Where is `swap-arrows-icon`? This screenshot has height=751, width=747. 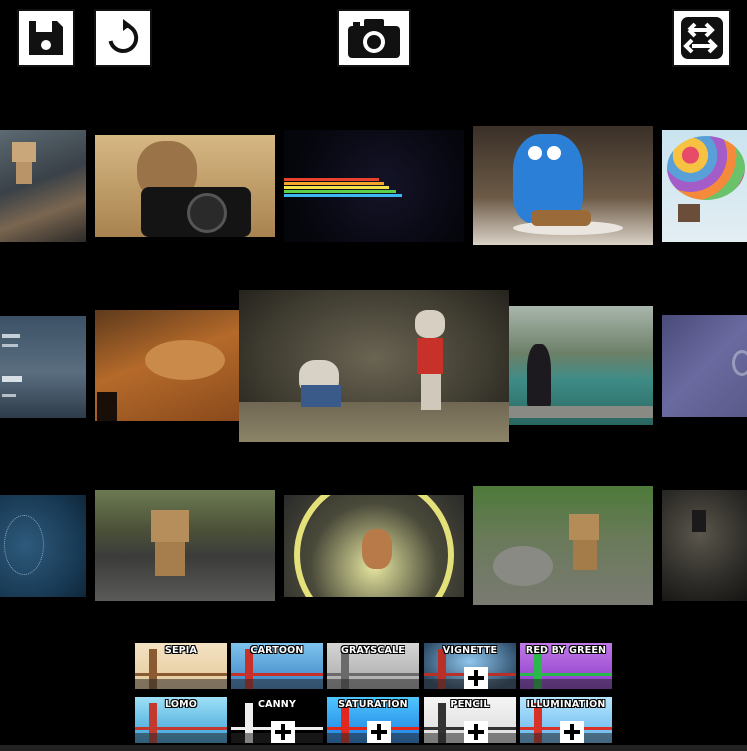
swap-arrows-icon is located at coordinates (701, 38).